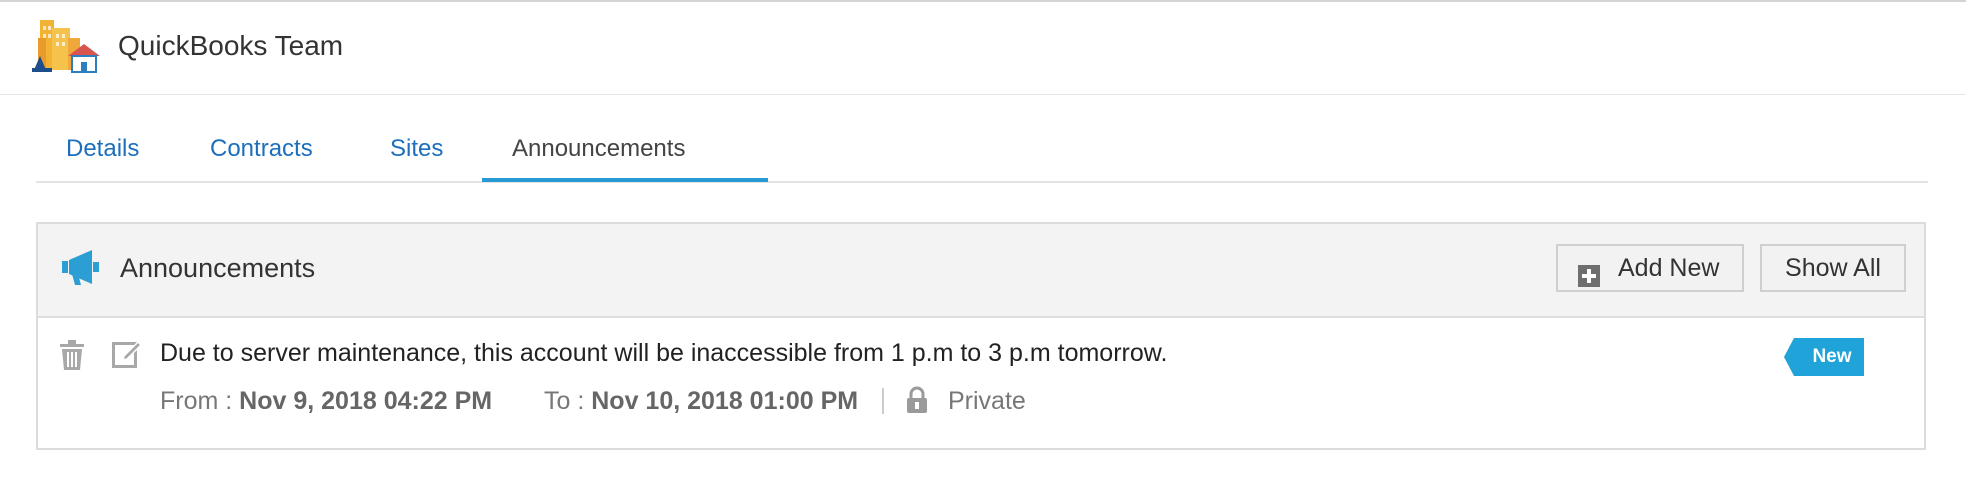  Describe the element at coordinates (127, 353) in the screenshot. I see `edit-icon` at that location.